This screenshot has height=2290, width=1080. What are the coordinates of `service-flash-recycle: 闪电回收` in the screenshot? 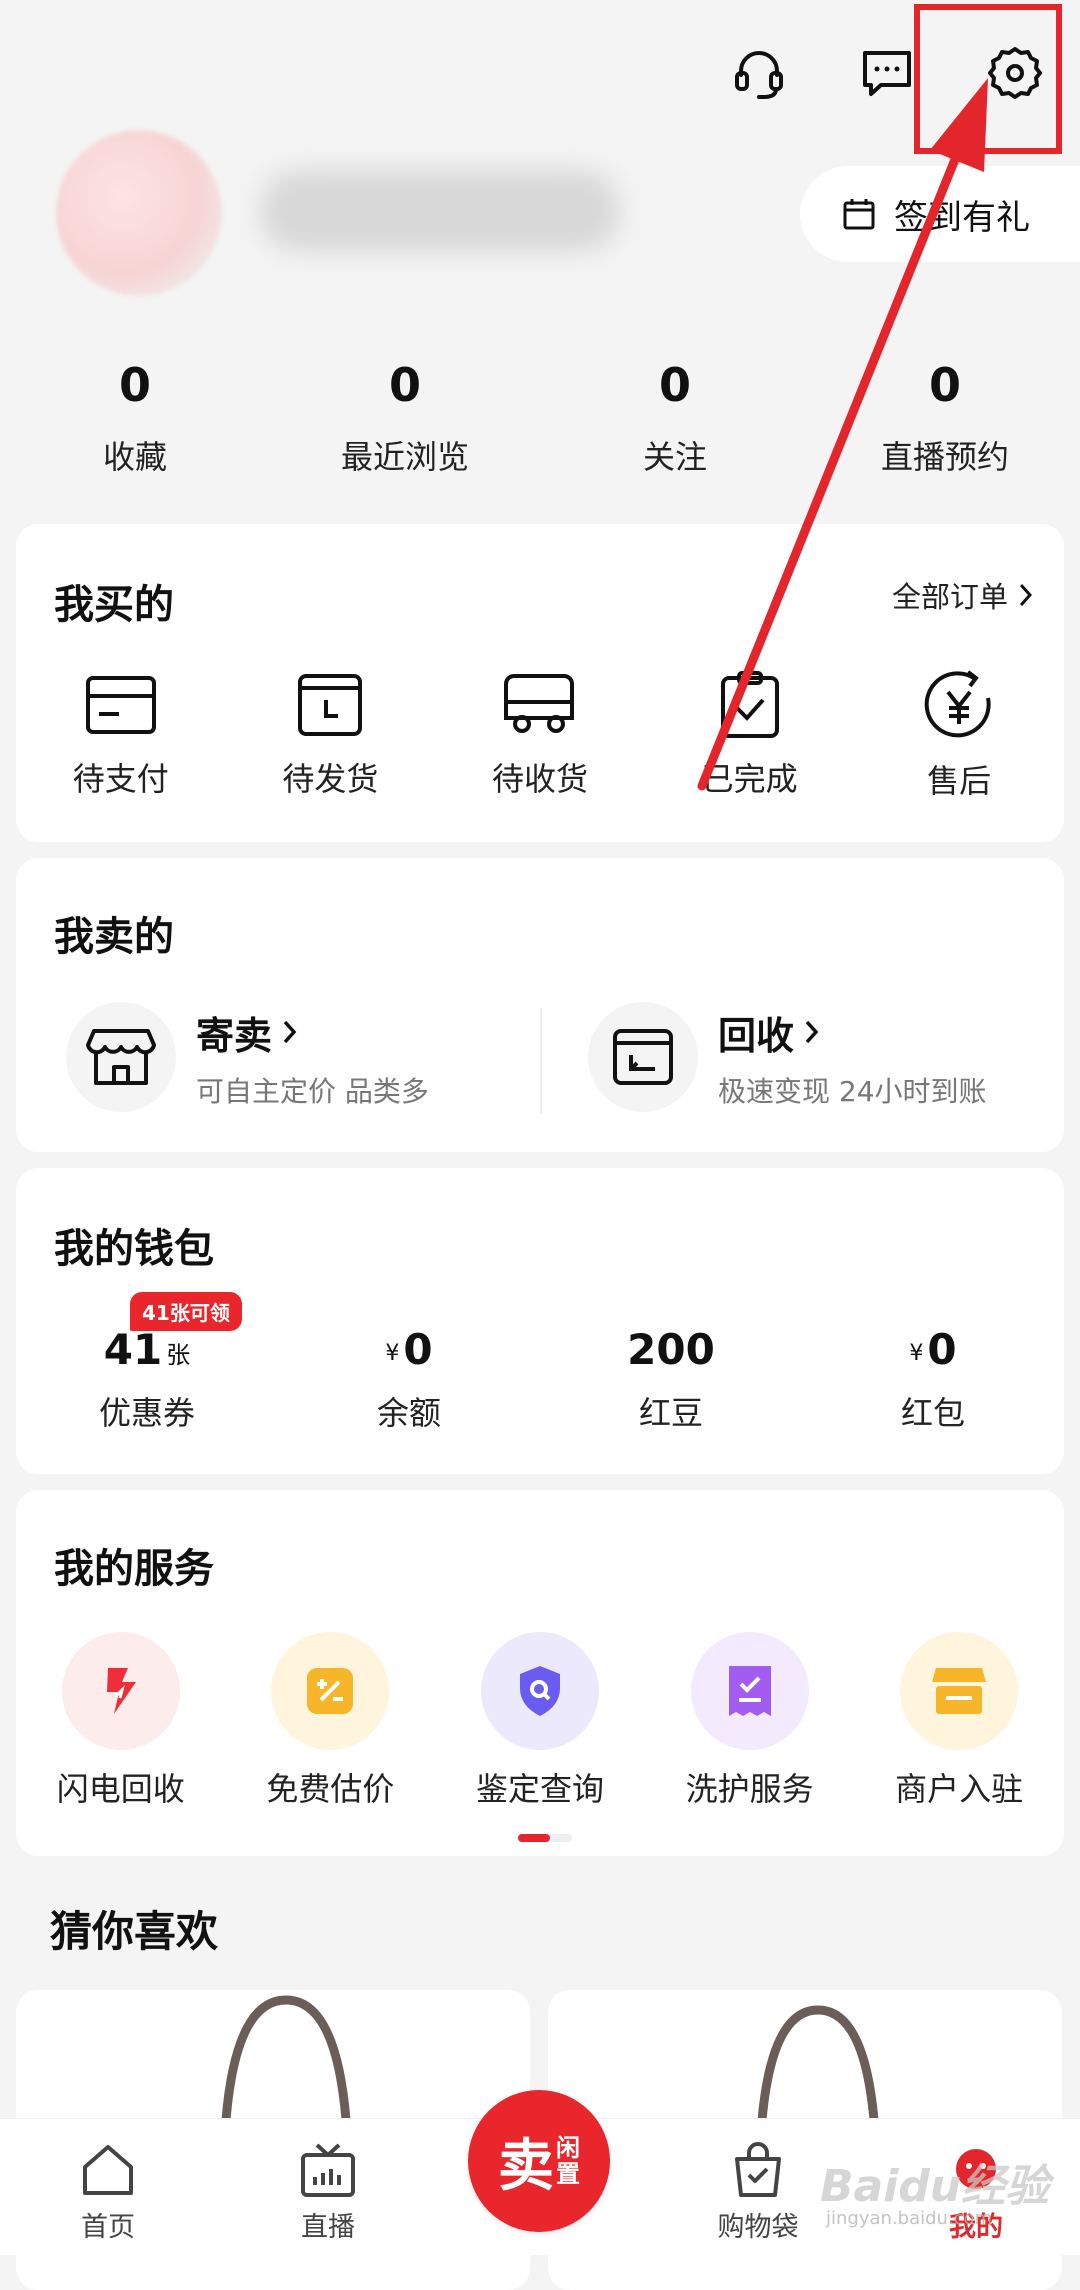 It's located at (121, 1721).